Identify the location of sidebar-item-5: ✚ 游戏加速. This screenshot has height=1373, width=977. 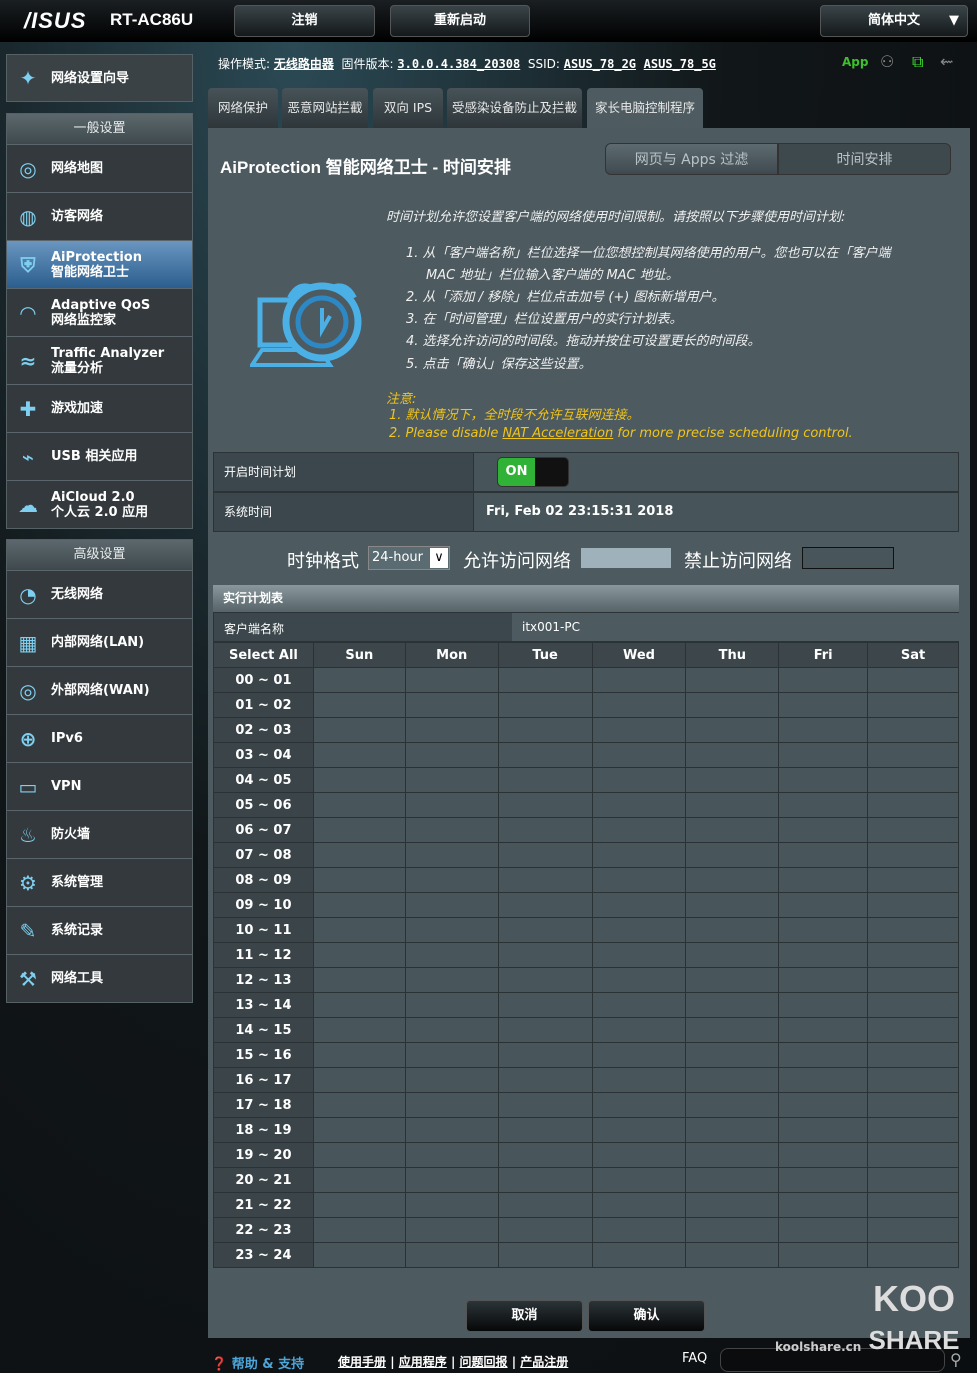
(99, 408).